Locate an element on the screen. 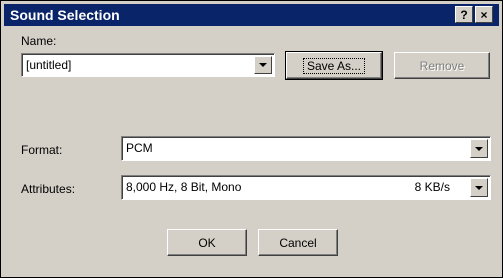  format-value: PCM is located at coordinates (139, 148).